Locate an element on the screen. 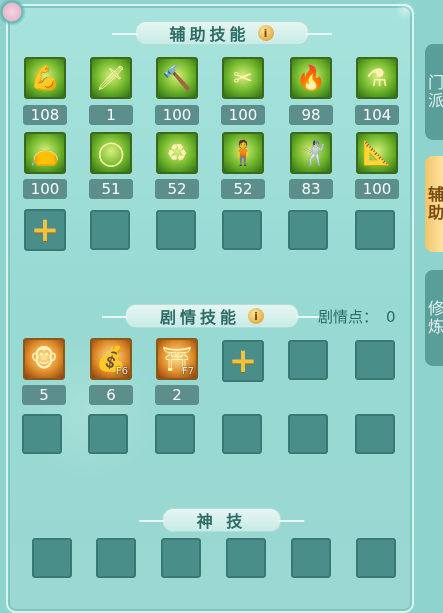 Image resolution: width=443 pixels, height=613 pixels. skill-glyph: ⚗ is located at coordinates (377, 78).